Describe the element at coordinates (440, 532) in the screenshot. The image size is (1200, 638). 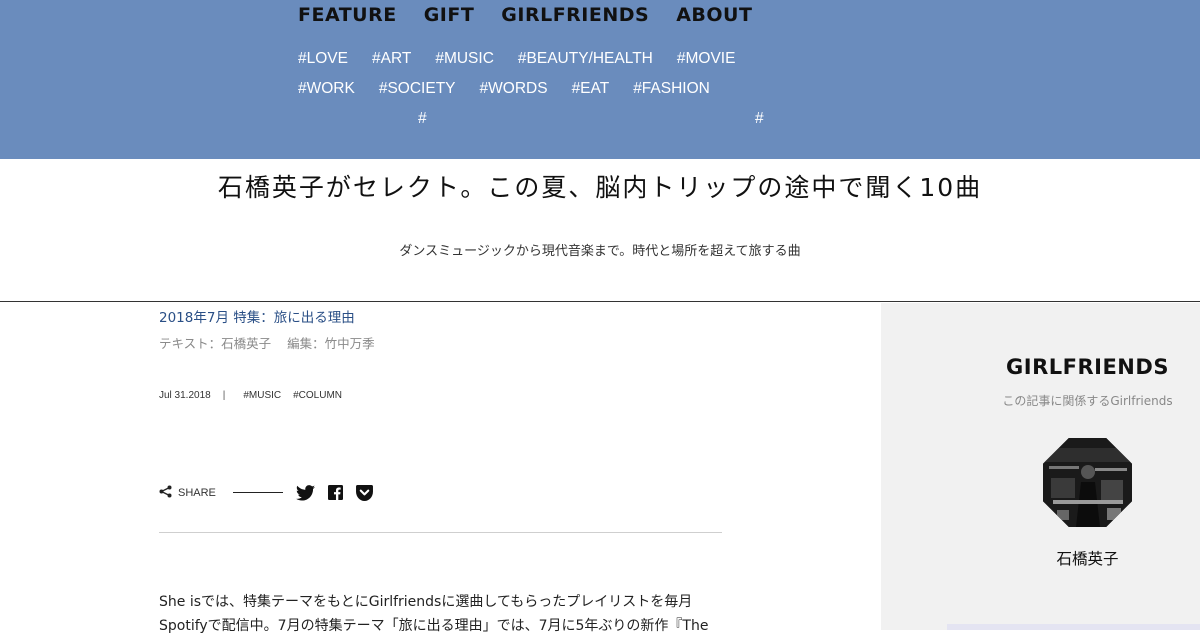
I see `content-divider` at that location.